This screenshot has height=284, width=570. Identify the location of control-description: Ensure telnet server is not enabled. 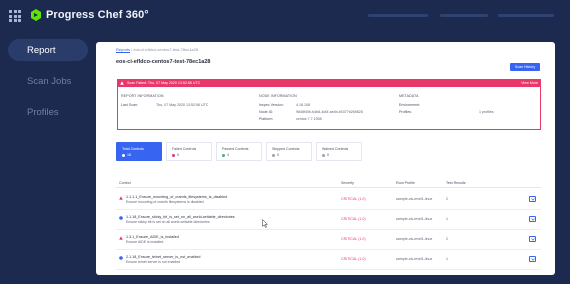
(153, 262).